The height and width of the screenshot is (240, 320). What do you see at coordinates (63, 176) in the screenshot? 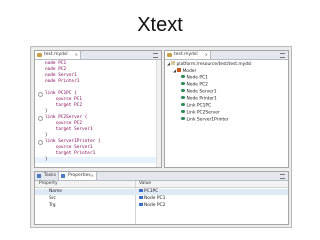
I see `properties-icon` at bounding box center [63, 176].